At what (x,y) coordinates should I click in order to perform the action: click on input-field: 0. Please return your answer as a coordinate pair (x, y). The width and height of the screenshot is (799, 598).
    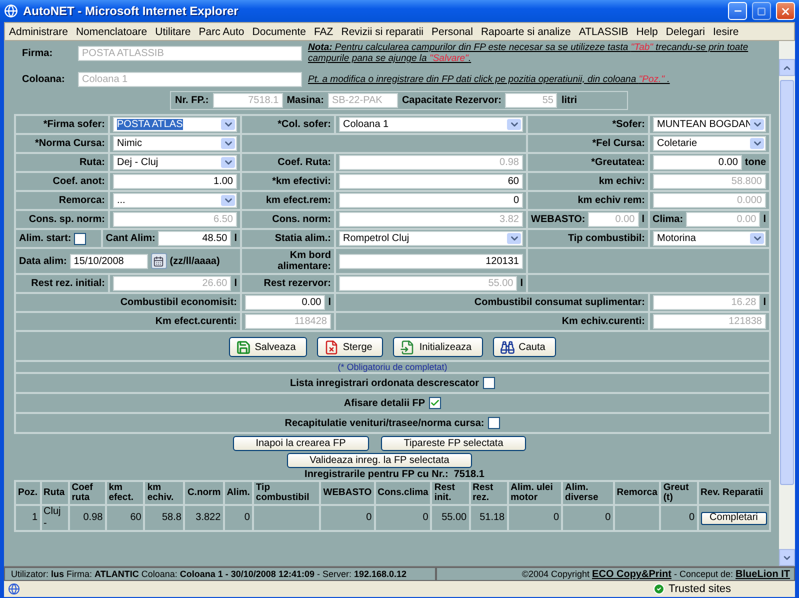
    Looking at the image, I should click on (431, 200).